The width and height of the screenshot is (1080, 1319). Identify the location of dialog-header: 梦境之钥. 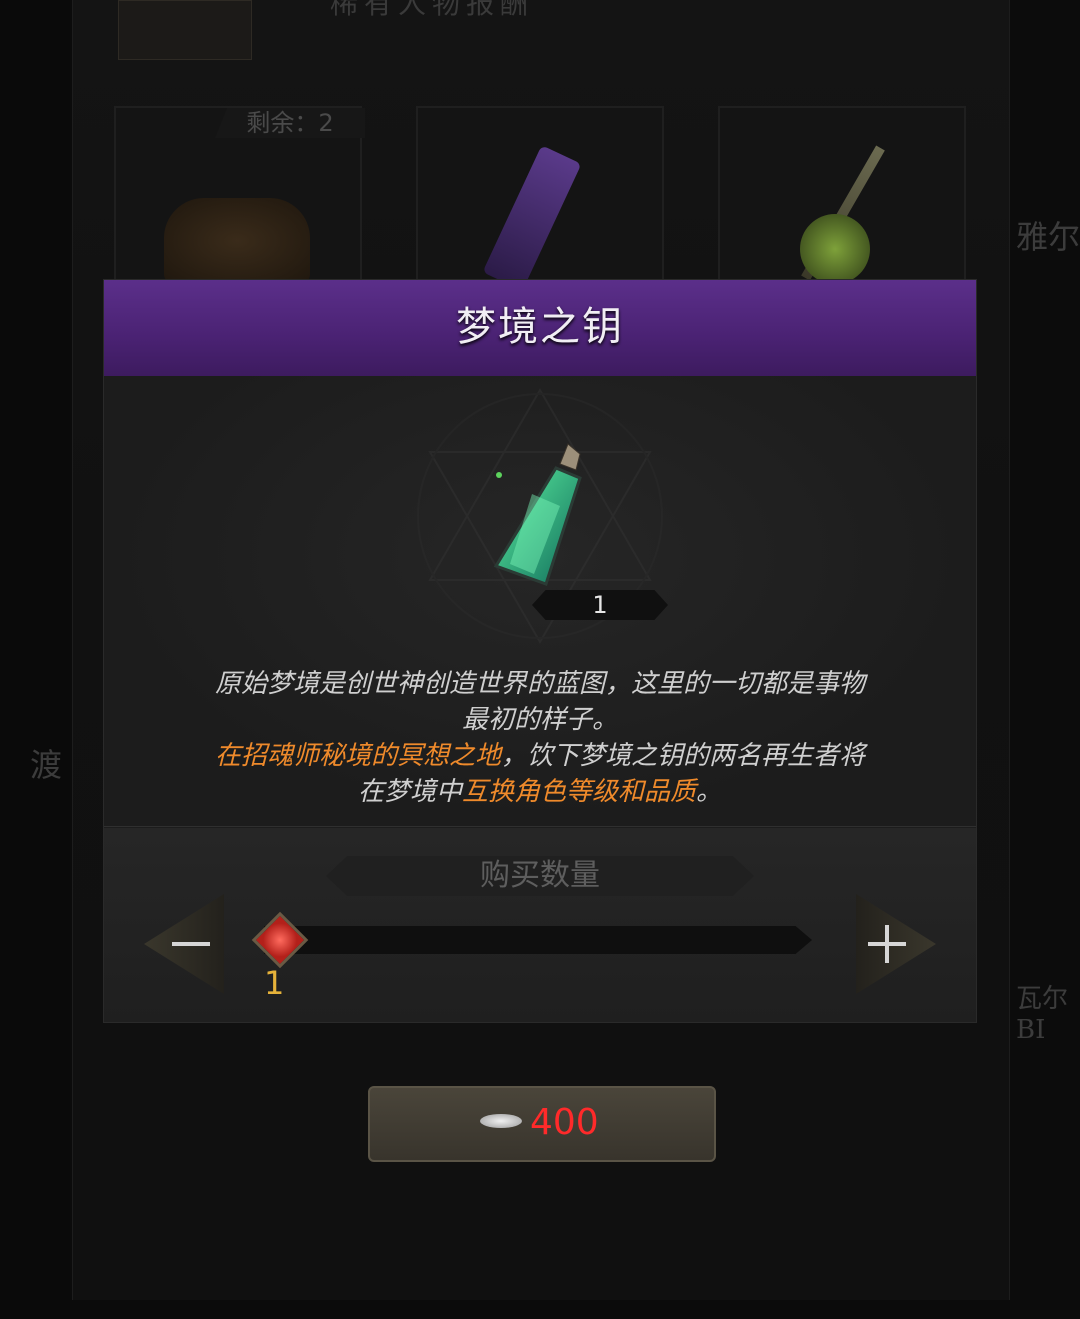
(540, 329).